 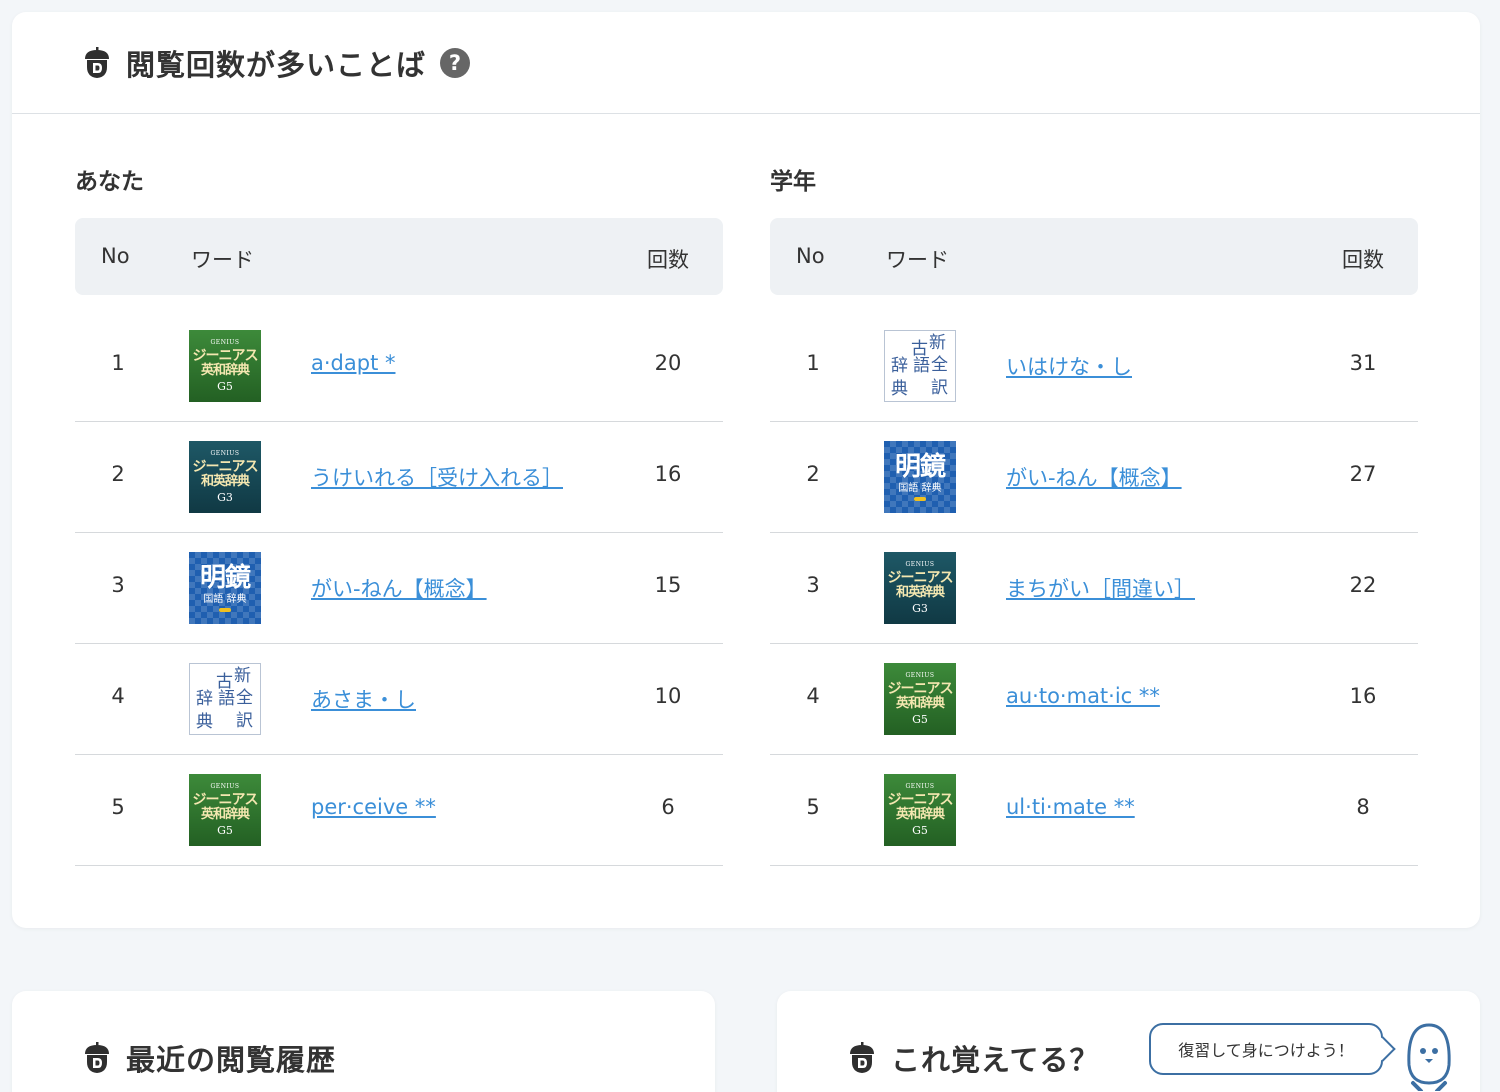 What do you see at coordinates (1363, 807) in the screenshot?
I see `view-count: 8` at bounding box center [1363, 807].